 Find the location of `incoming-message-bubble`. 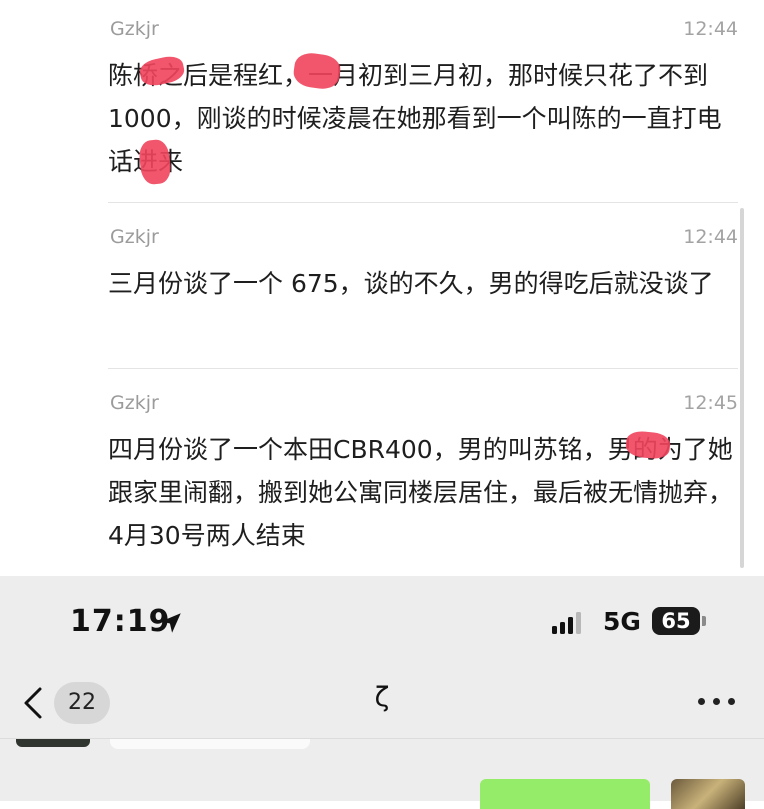

incoming-message-bubble is located at coordinates (210, 744).